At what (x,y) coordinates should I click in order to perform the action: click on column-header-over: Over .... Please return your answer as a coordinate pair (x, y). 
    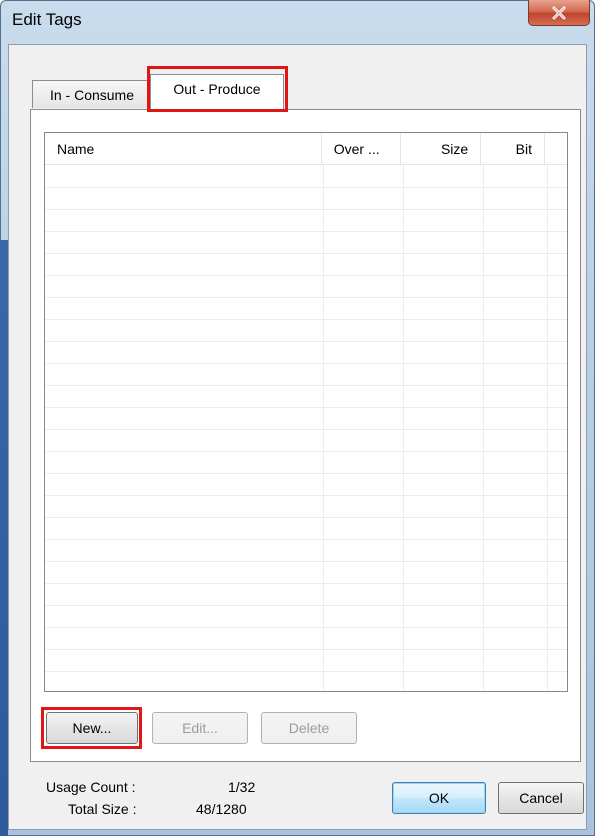
    Looking at the image, I should click on (362, 149).